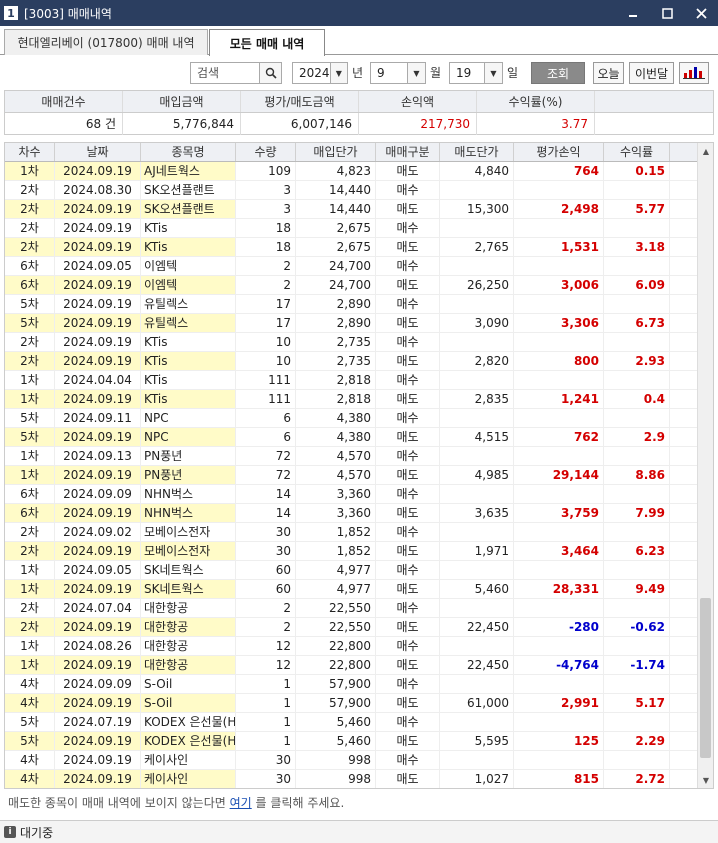  Describe the element at coordinates (418, 101) in the screenshot. I see `summary-header-profit: 손익액` at that location.